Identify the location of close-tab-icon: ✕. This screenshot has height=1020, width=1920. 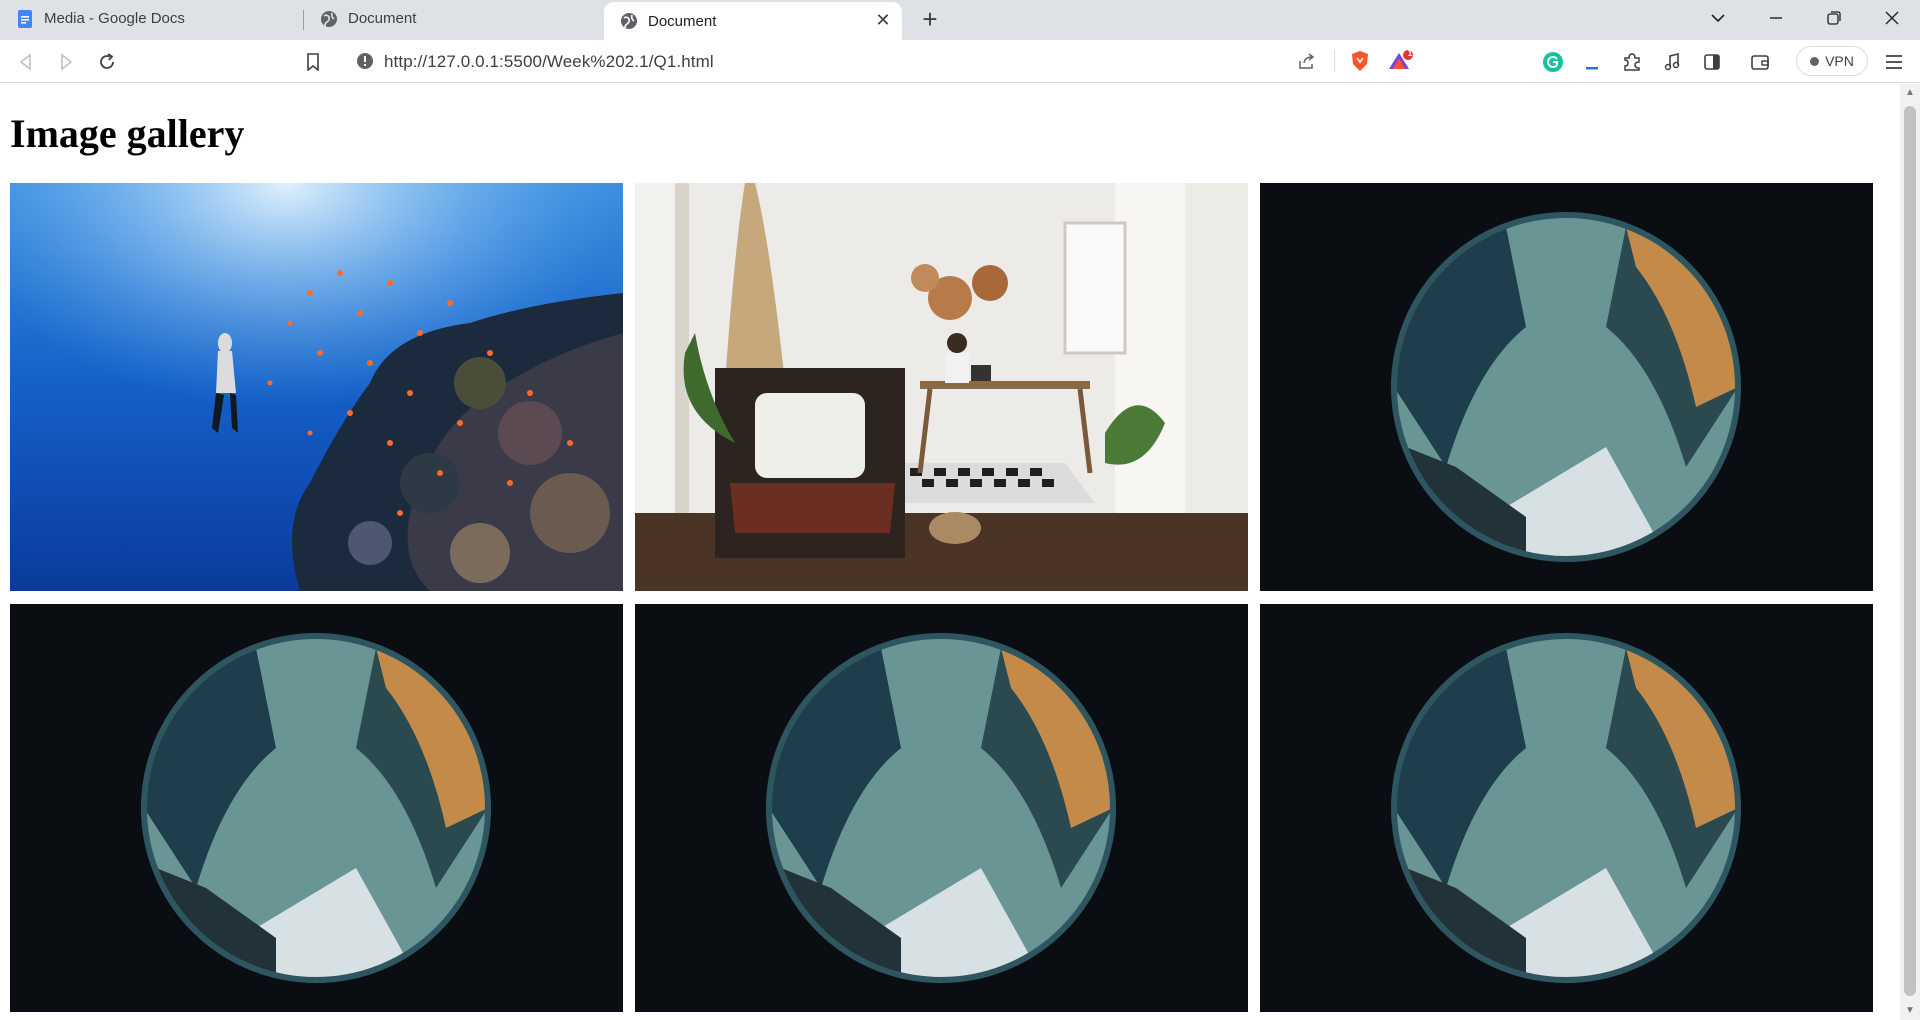
(883, 20).